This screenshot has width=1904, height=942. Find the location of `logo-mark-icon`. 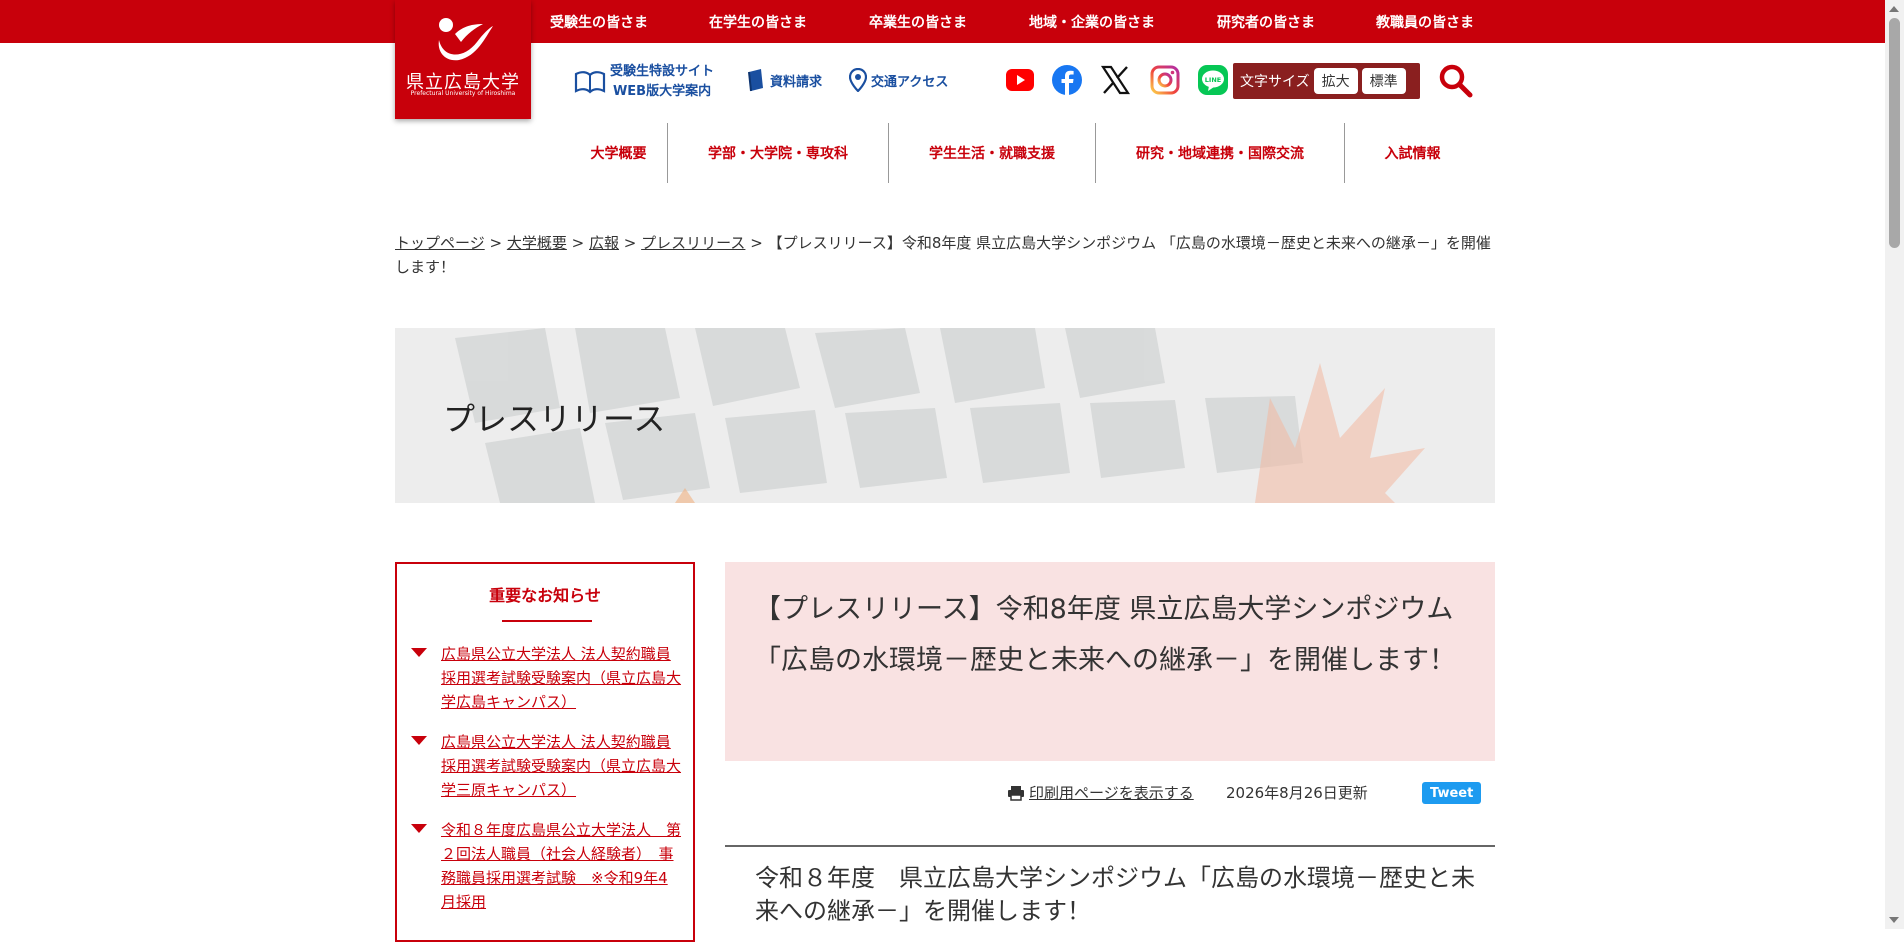

logo-mark-icon is located at coordinates (465, 39).